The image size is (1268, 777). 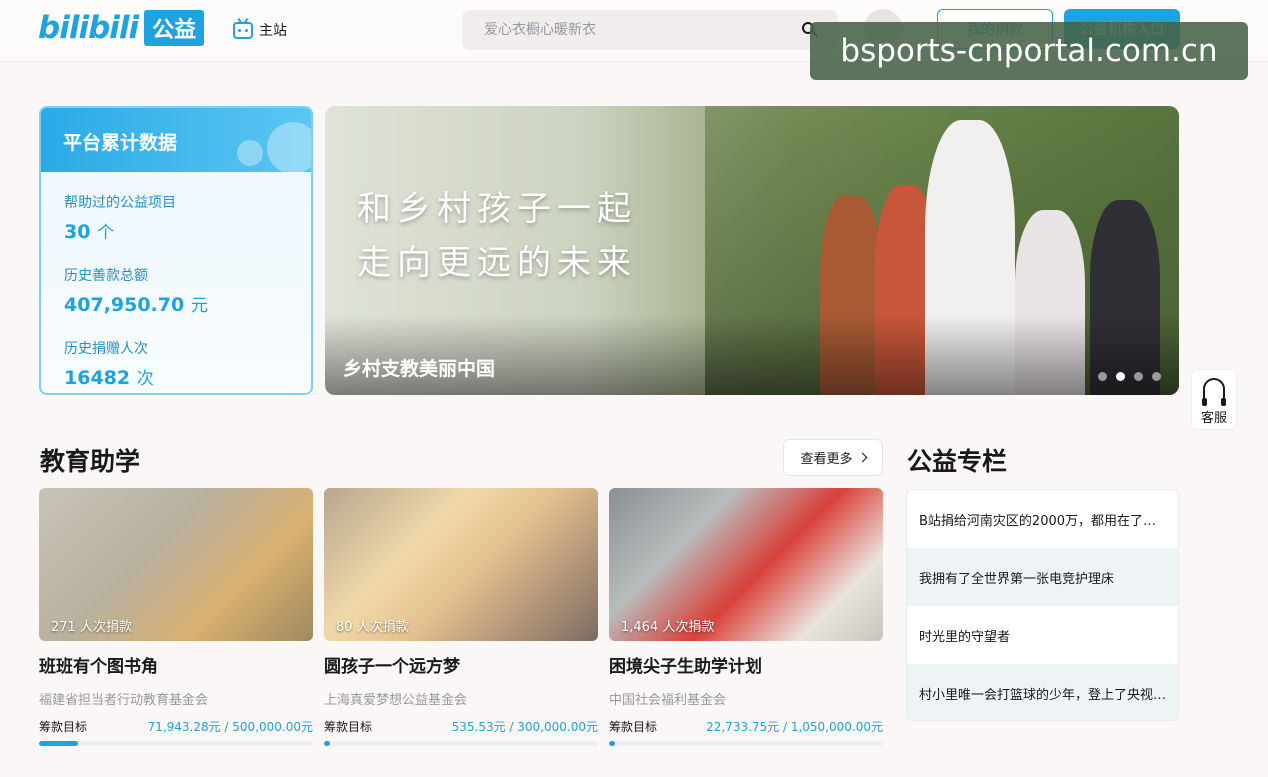 I want to click on stat-value-total: 407,950.70 元, so click(x=136, y=305).